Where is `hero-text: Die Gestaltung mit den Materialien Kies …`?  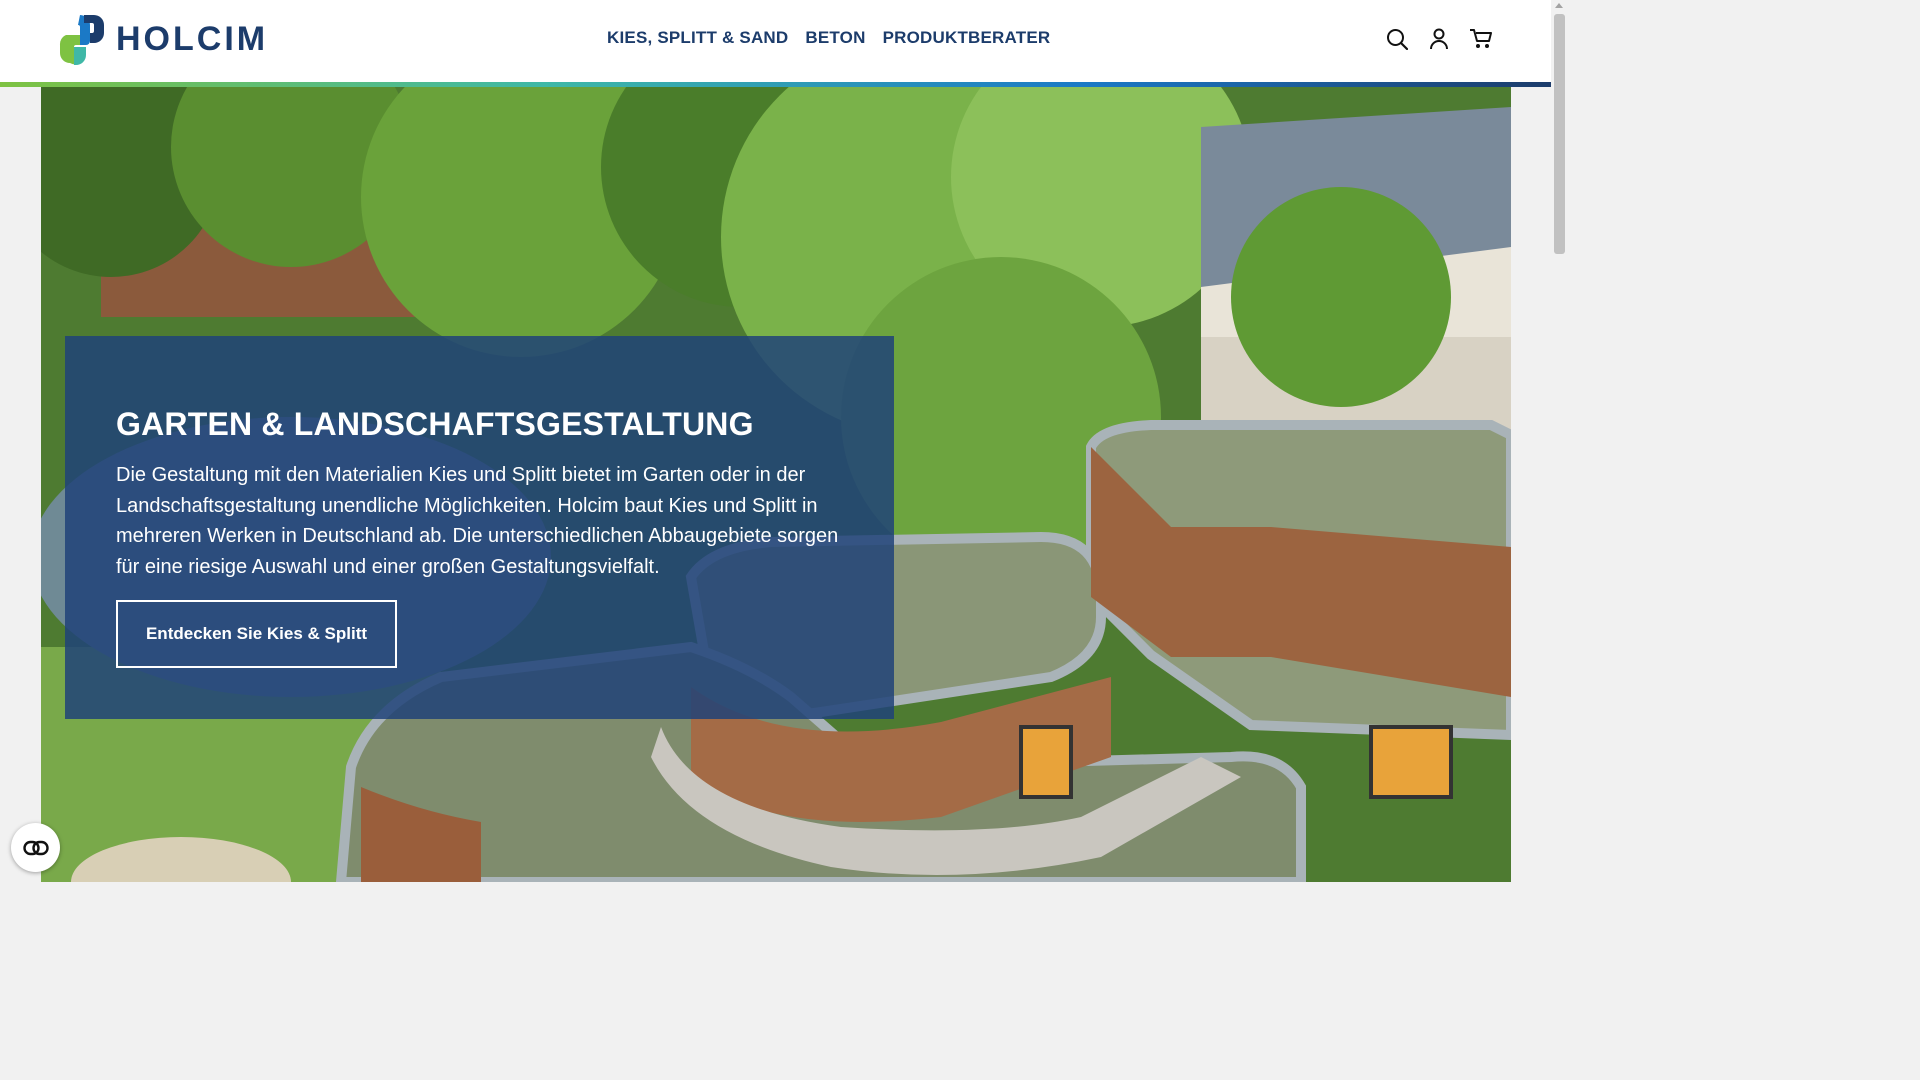
hero-text: Die Gestaltung mit den Materialien Kies … is located at coordinates (477, 521).